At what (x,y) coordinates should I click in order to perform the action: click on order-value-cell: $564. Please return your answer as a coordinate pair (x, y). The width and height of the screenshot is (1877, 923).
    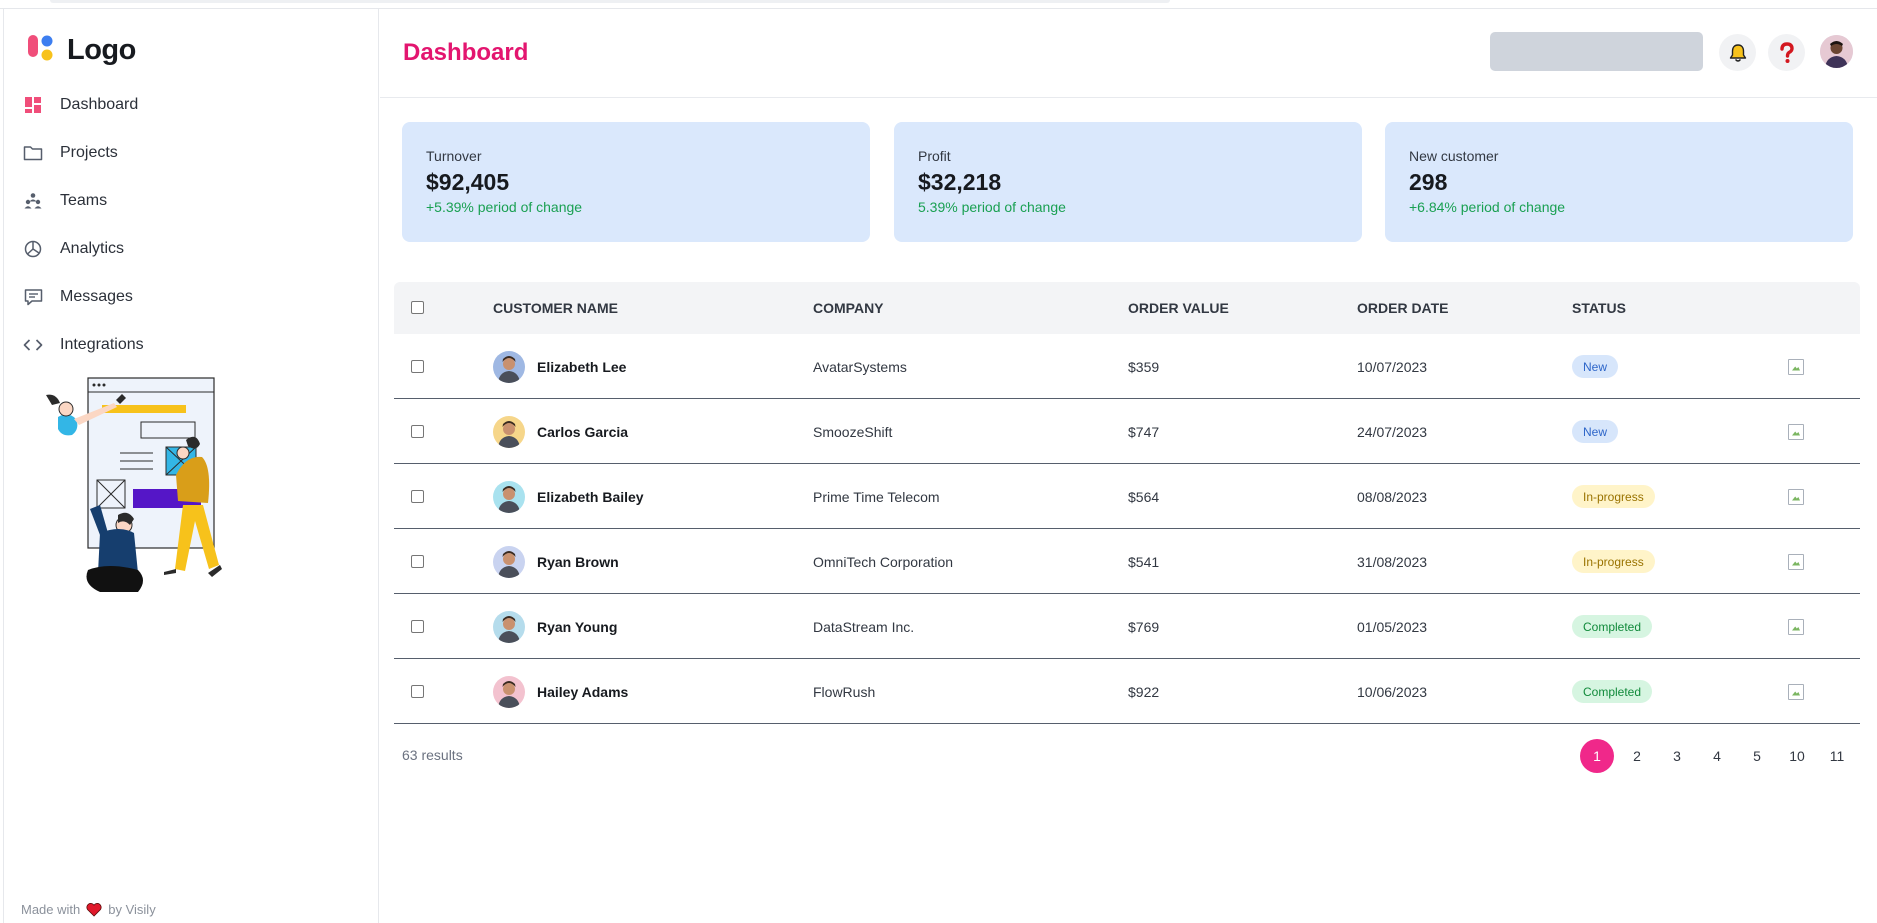
    Looking at the image, I should click on (1144, 496).